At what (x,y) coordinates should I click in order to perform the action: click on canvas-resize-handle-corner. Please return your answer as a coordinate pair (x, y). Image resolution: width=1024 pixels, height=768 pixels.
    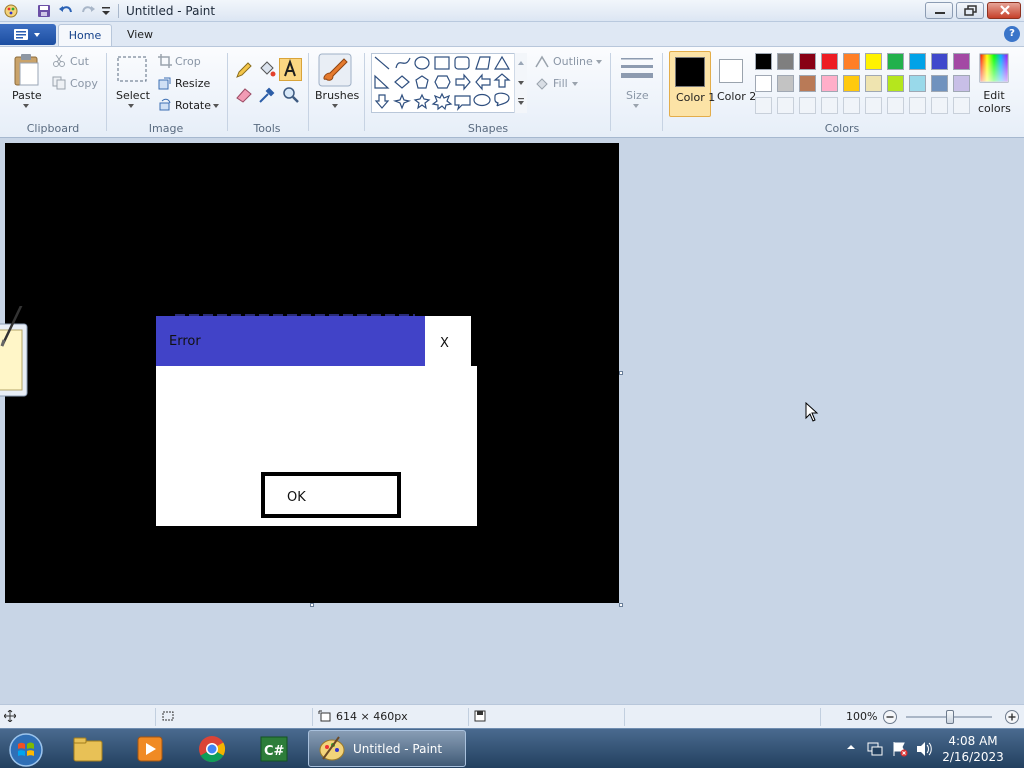
    Looking at the image, I should click on (621, 605).